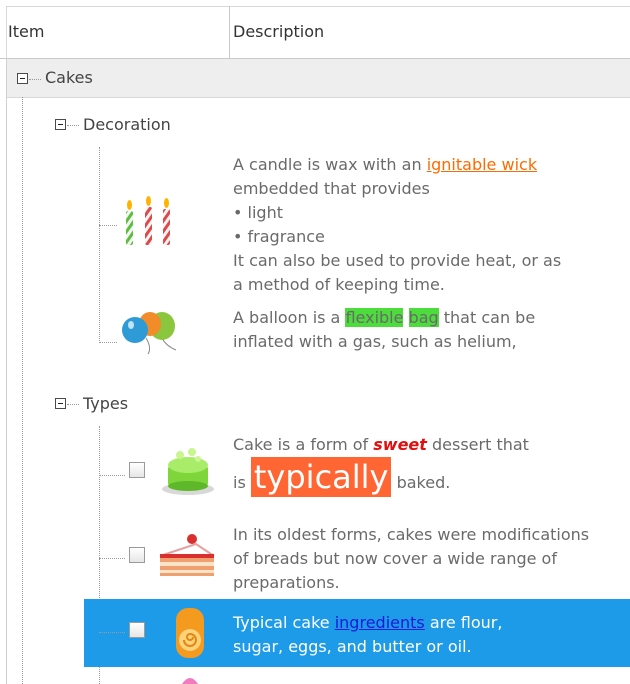 The width and height of the screenshot is (630, 684). I want to click on column-description-header: Description, so click(278, 31).